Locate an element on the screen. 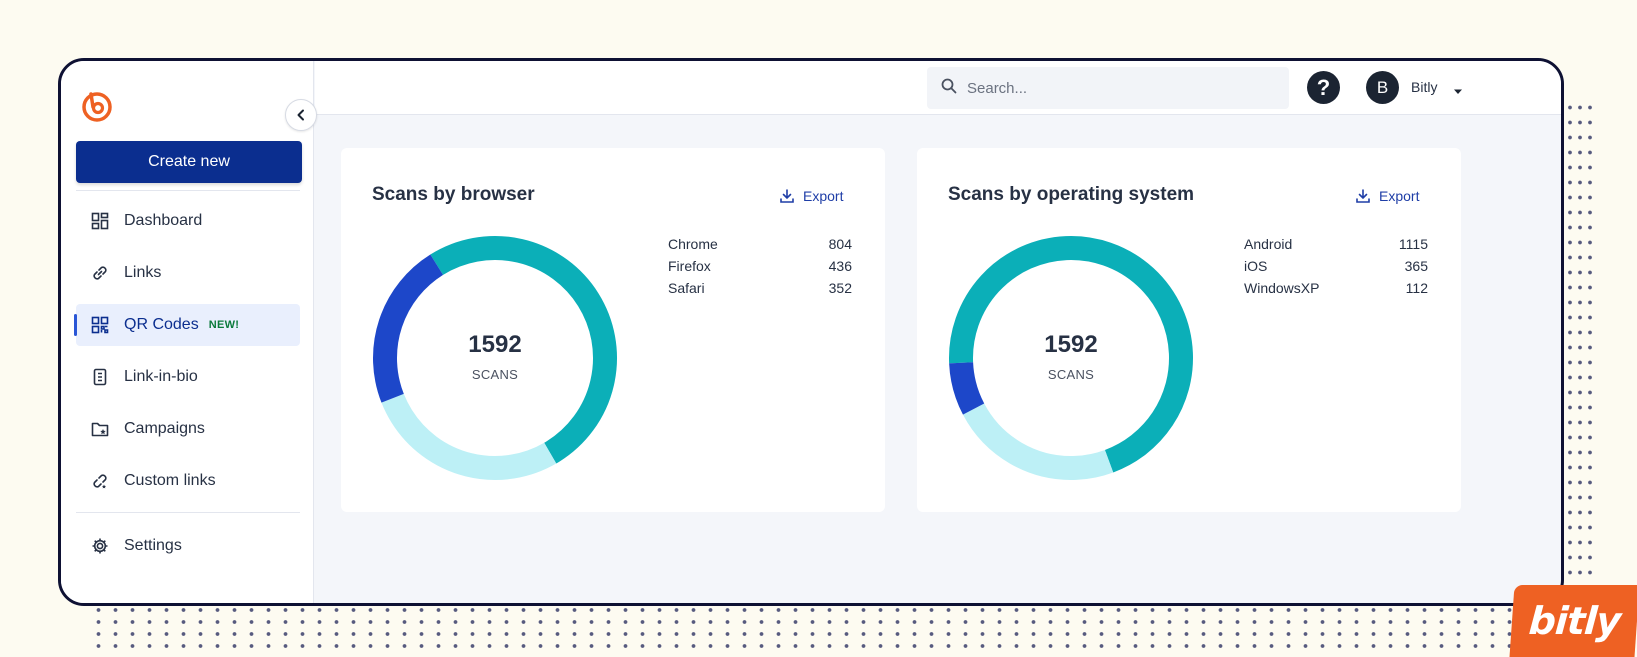 Image resolution: width=1637 pixels, height=657 pixels. username: Bitly is located at coordinates (1424, 87).